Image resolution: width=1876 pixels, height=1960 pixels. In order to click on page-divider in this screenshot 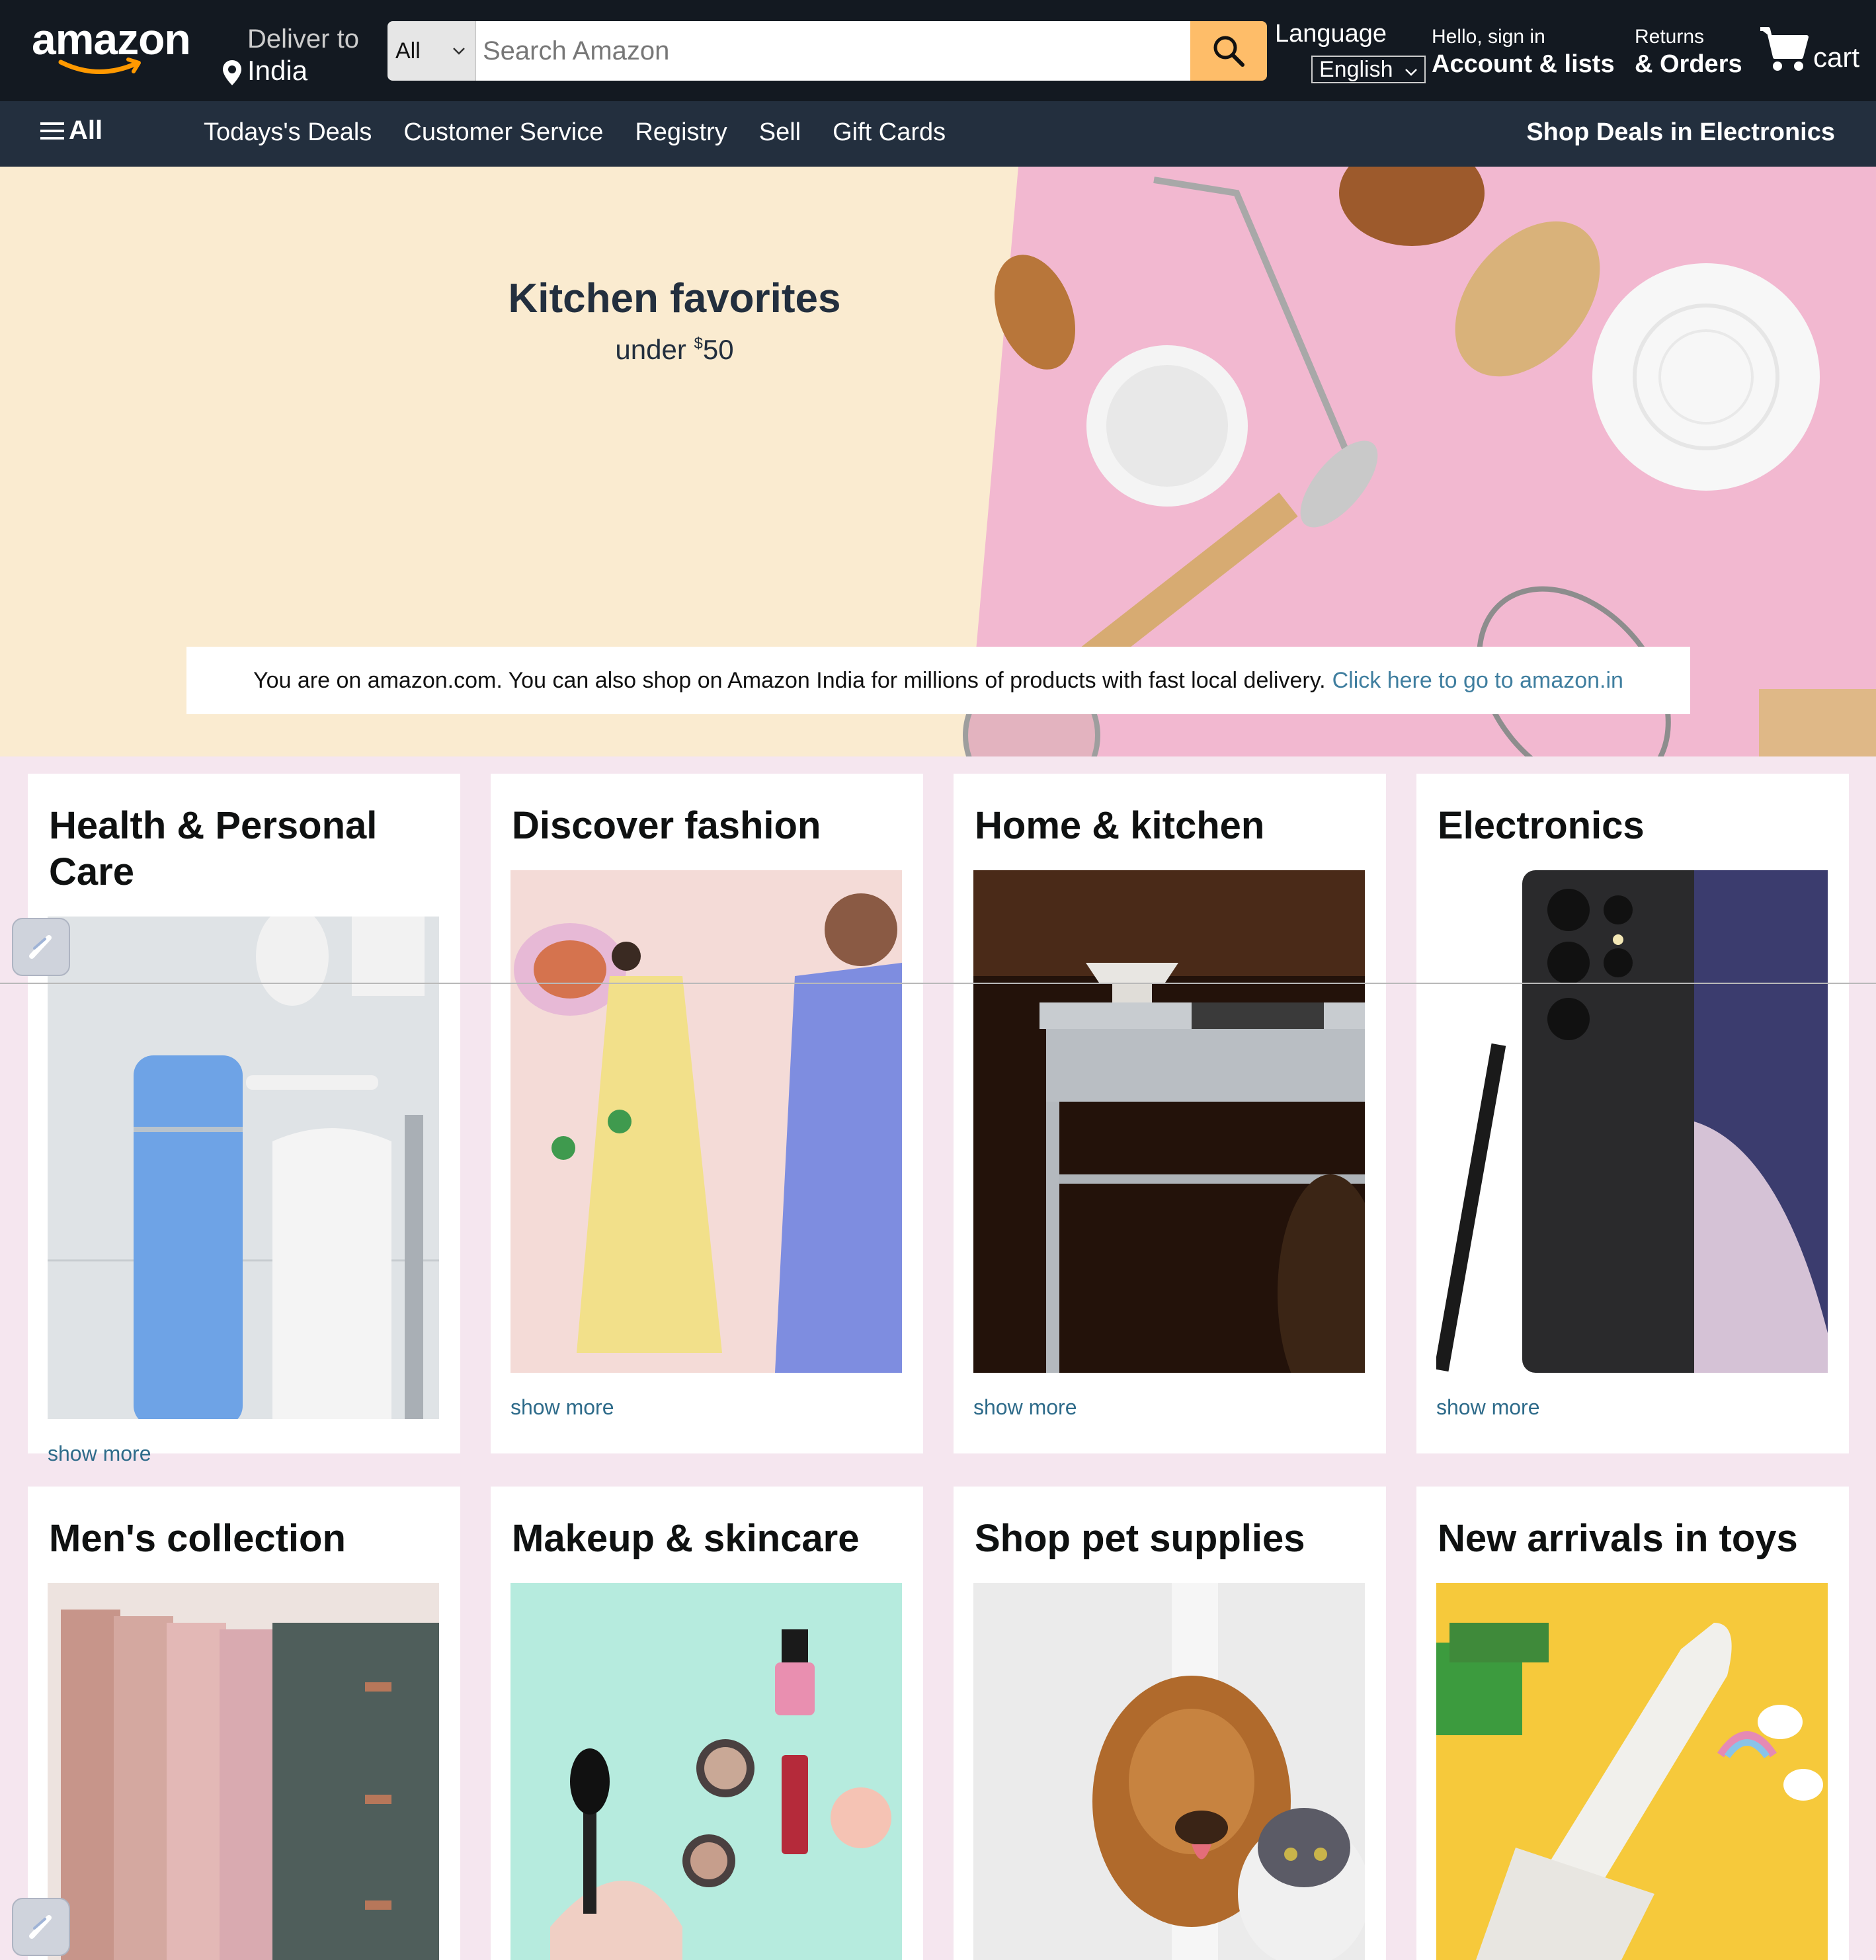, I will do `click(938, 983)`.